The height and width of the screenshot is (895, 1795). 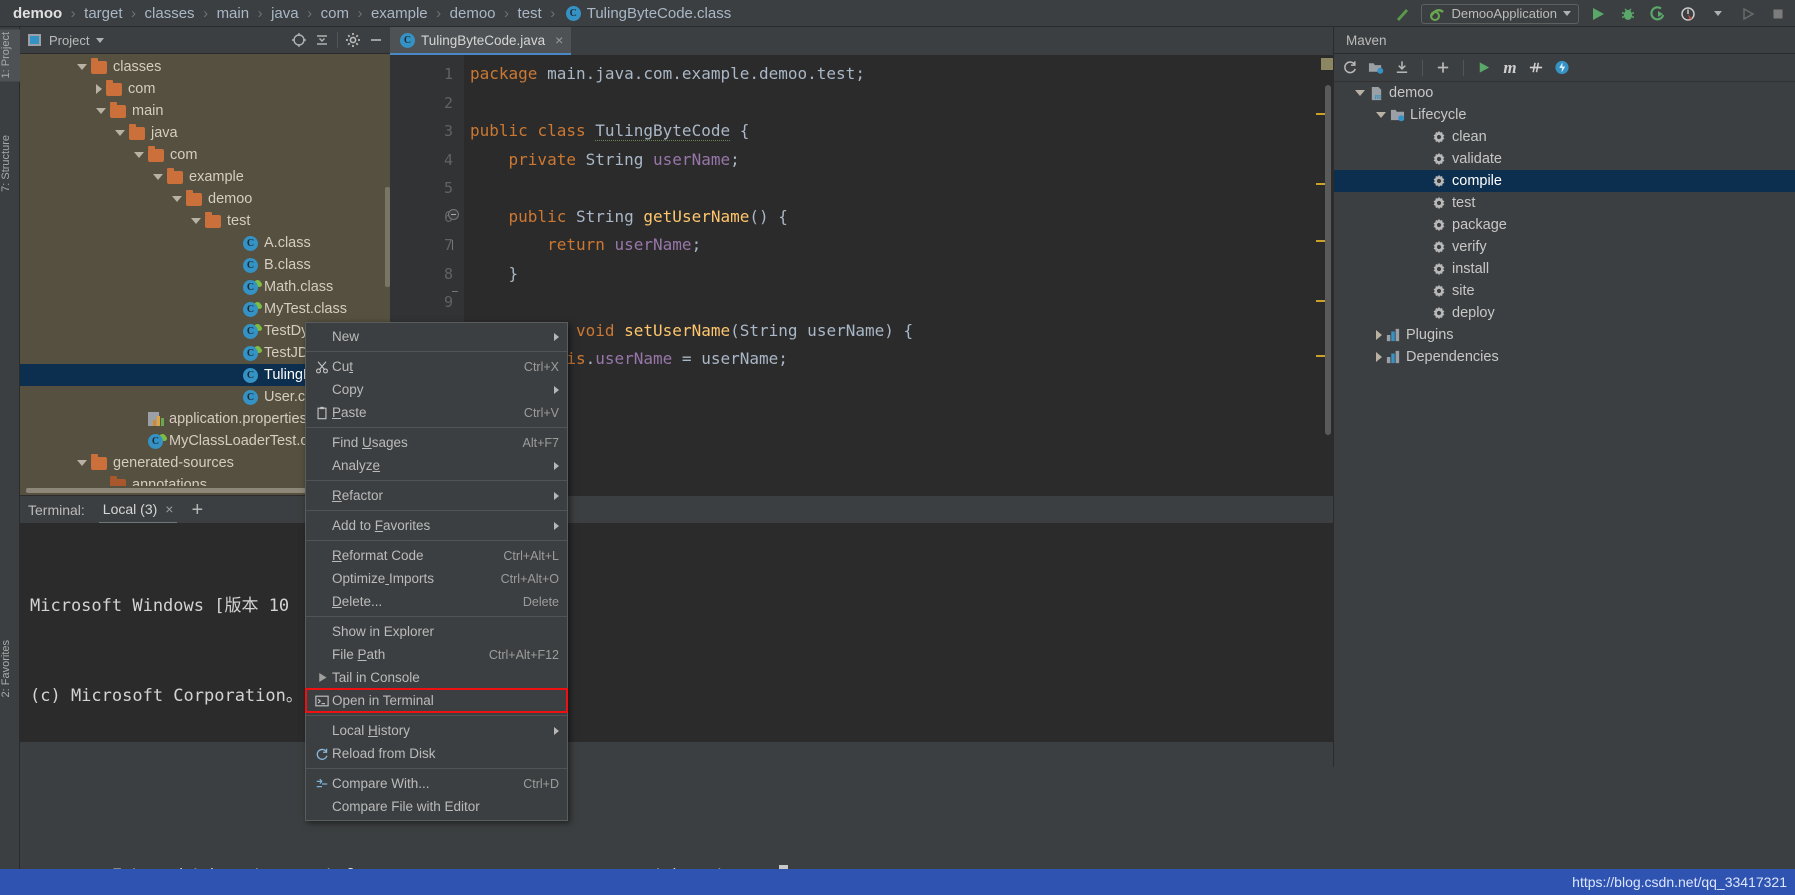 What do you see at coordinates (648, 13) in the screenshot?
I see `breadcrumb-file: C TulingByteCode.class` at bounding box center [648, 13].